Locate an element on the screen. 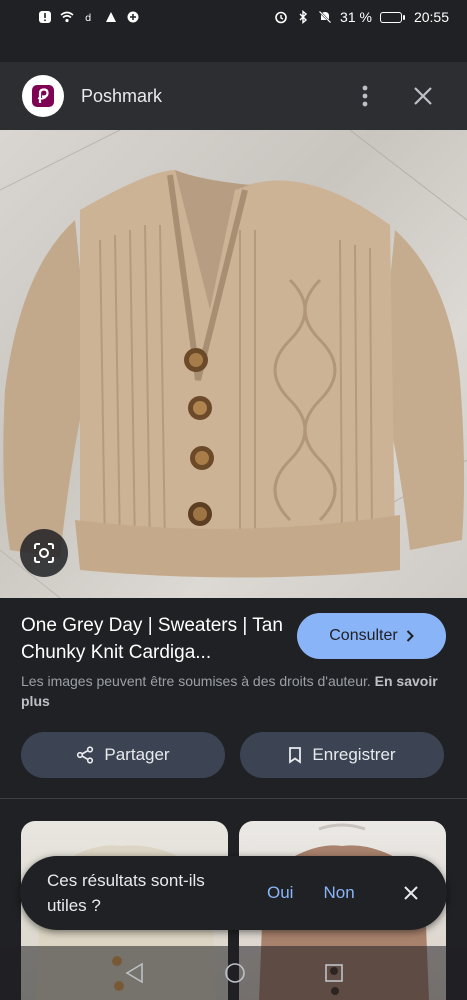 Image resolution: width=467 pixels, height=1000 pixels. feedback-bar: Ces résultats sont-ils utiles ? Oui Non is located at coordinates (233, 893).